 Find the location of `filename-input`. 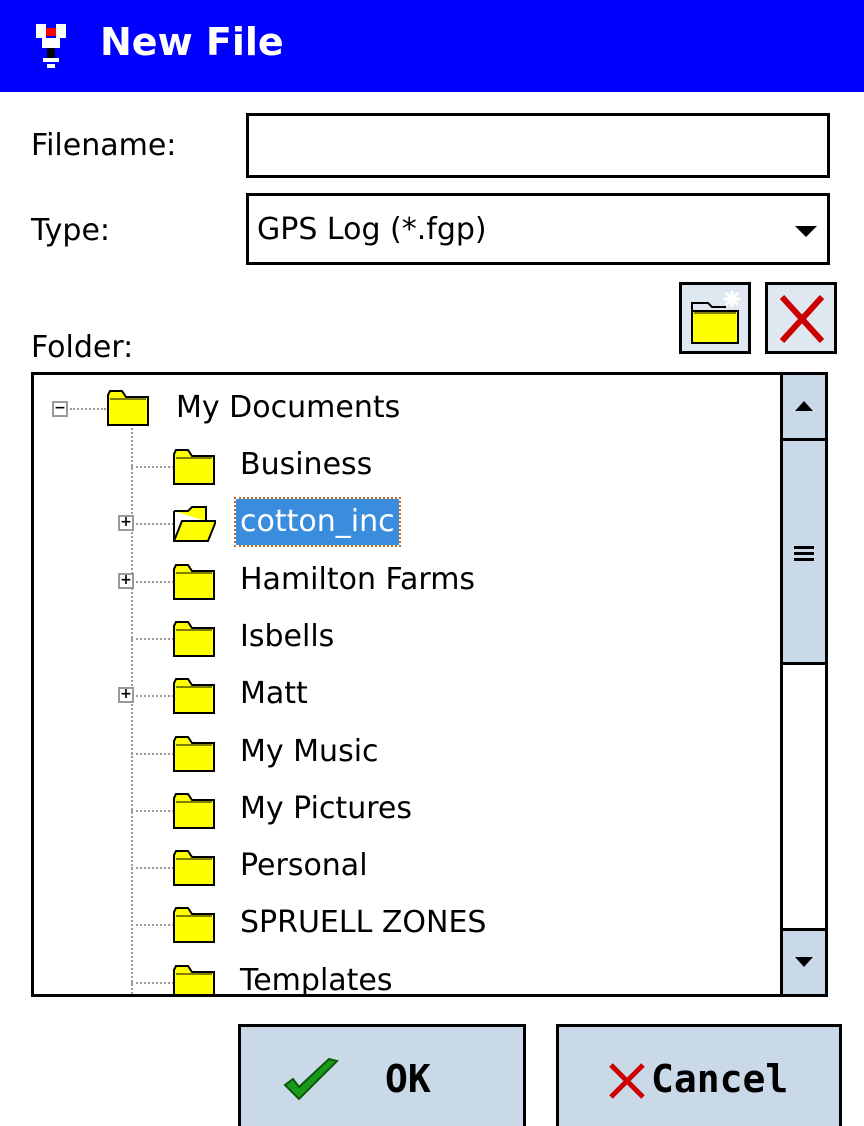

filename-input is located at coordinates (538, 145).